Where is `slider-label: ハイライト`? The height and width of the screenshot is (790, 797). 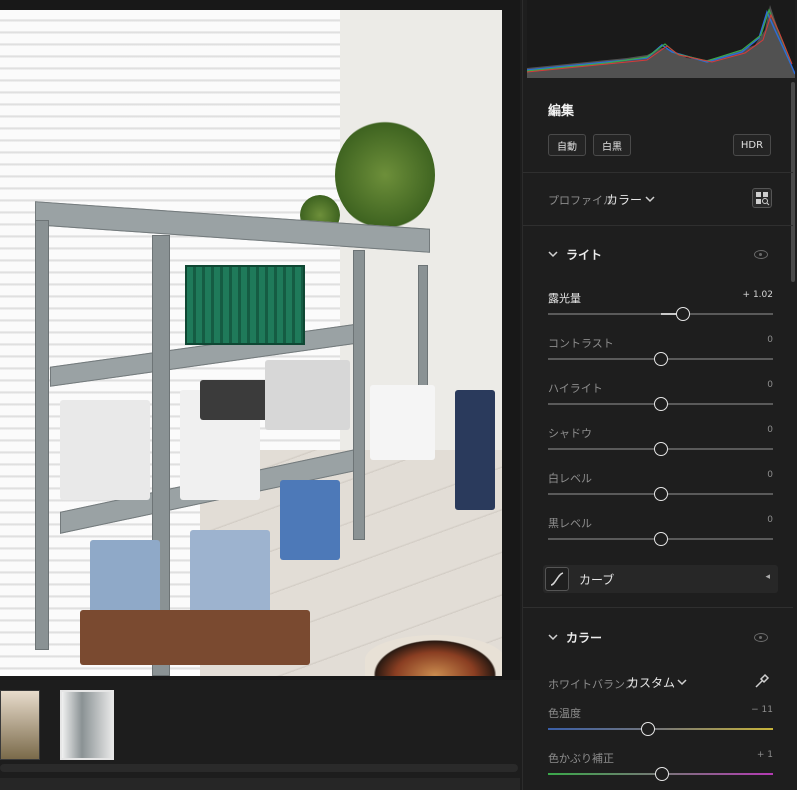 slider-label: ハイライト is located at coordinates (575, 388).